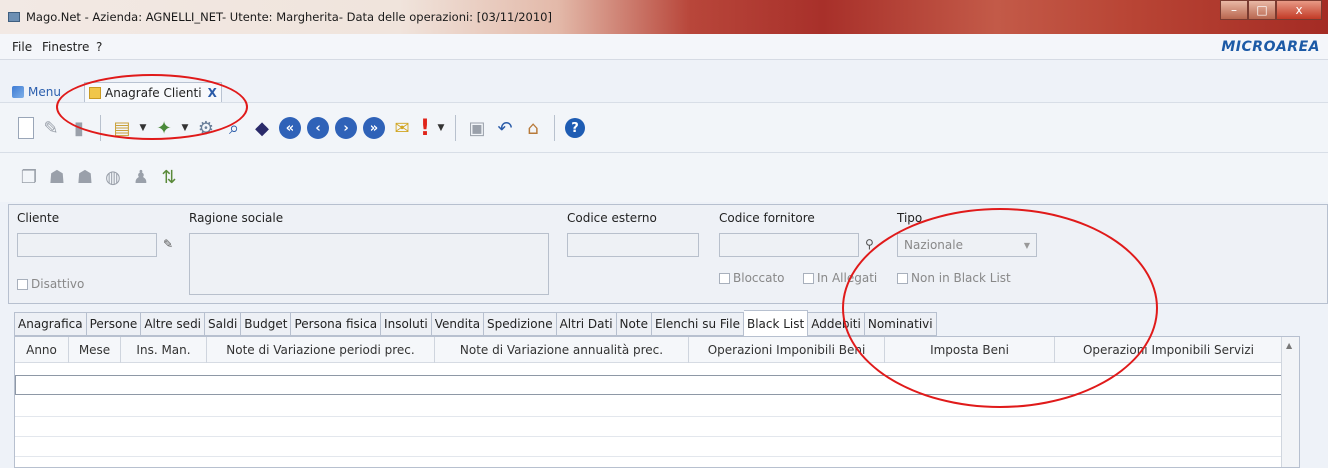 This screenshot has width=1328, height=468. What do you see at coordinates (164, 128) in the screenshot?
I see `tools-icon: ✦` at bounding box center [164, 128].